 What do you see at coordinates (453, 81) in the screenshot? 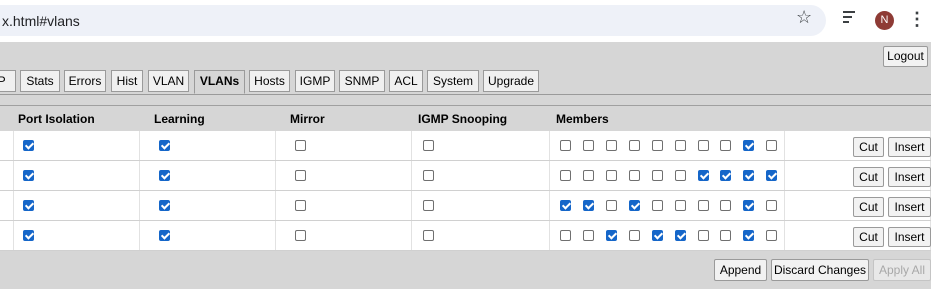
I see `tab-system: System` at bounding box center [453, 81].